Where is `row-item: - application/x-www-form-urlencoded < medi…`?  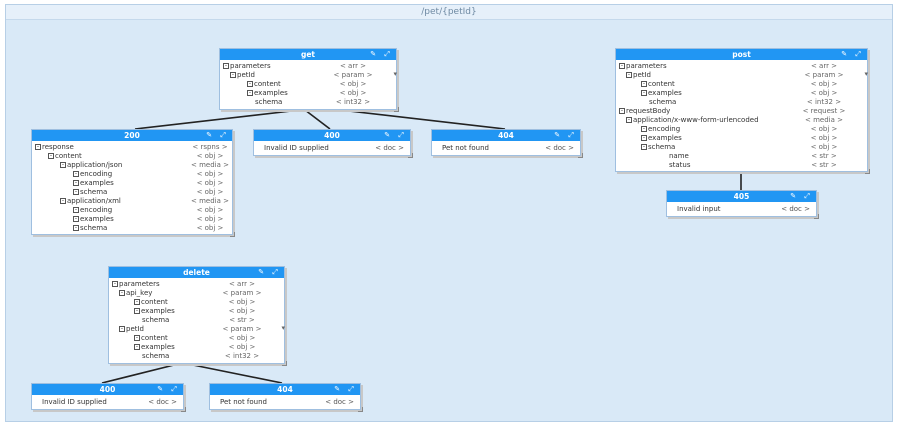 row-item: - application/x-www-form-urlencoded < medi… is located at coordinates (741, 120).